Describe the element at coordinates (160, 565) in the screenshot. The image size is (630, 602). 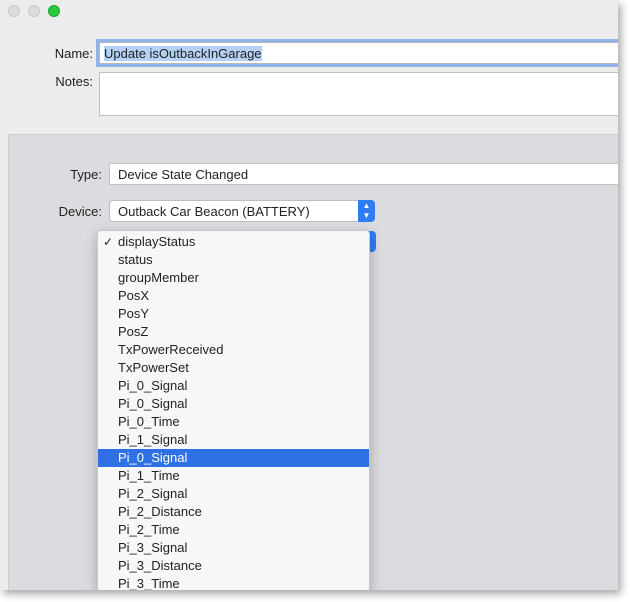
I see `state-menu-item-label: Pi_3_Distance` at that location.